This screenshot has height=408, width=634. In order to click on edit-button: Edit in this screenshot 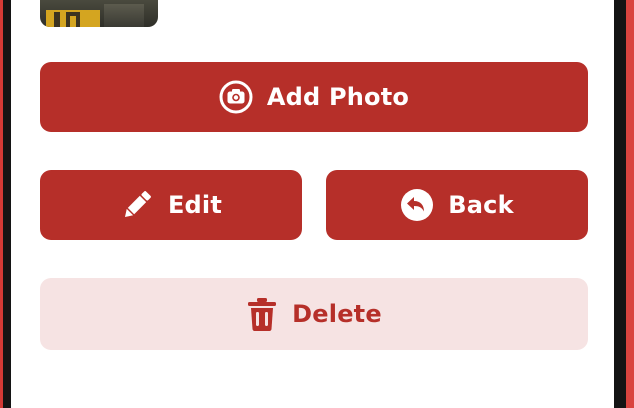, I will do `click(171, 205)`.